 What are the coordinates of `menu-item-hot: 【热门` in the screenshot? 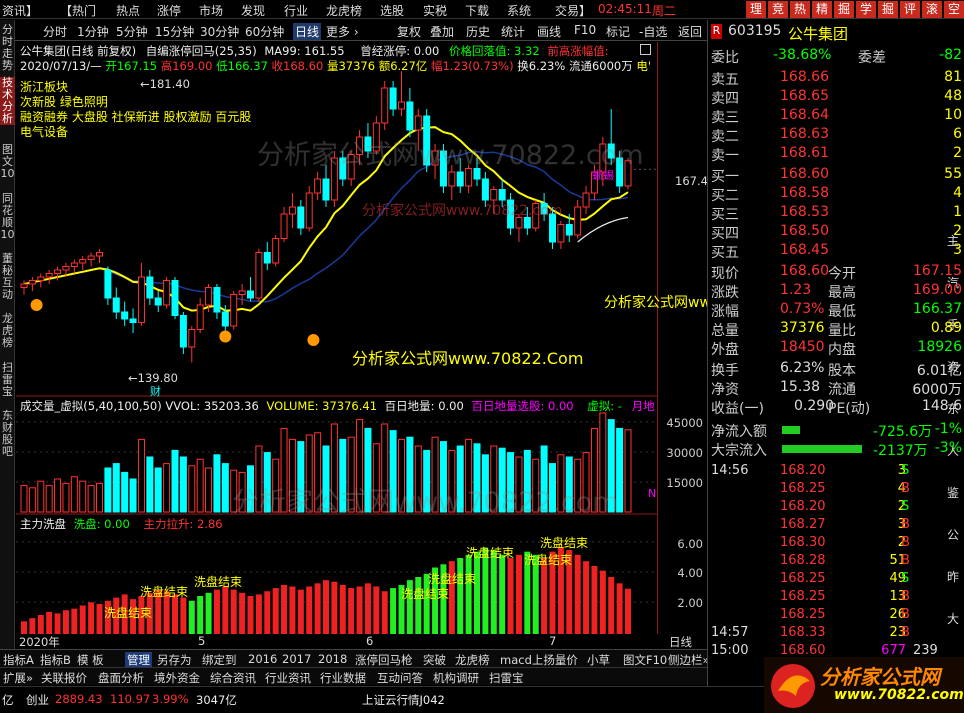 It's located at (78, 10).